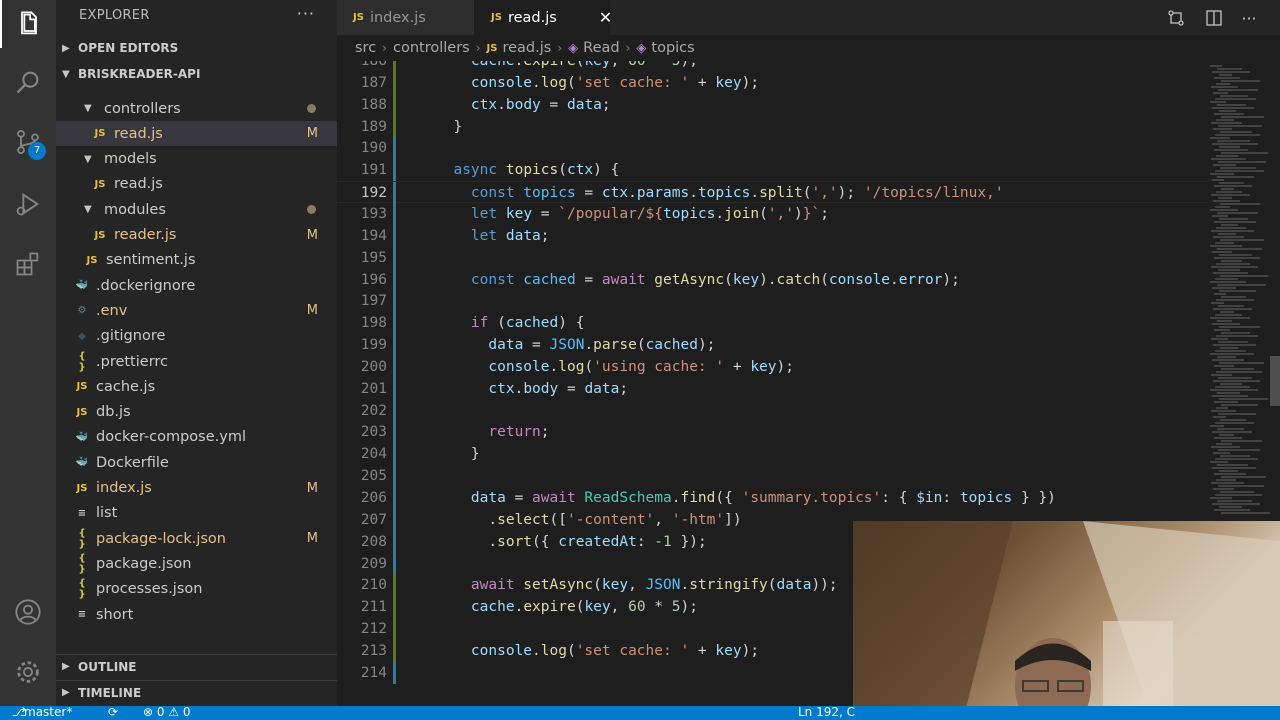  I want to click on tab-index-js: JS index.js, so click(405, 17).